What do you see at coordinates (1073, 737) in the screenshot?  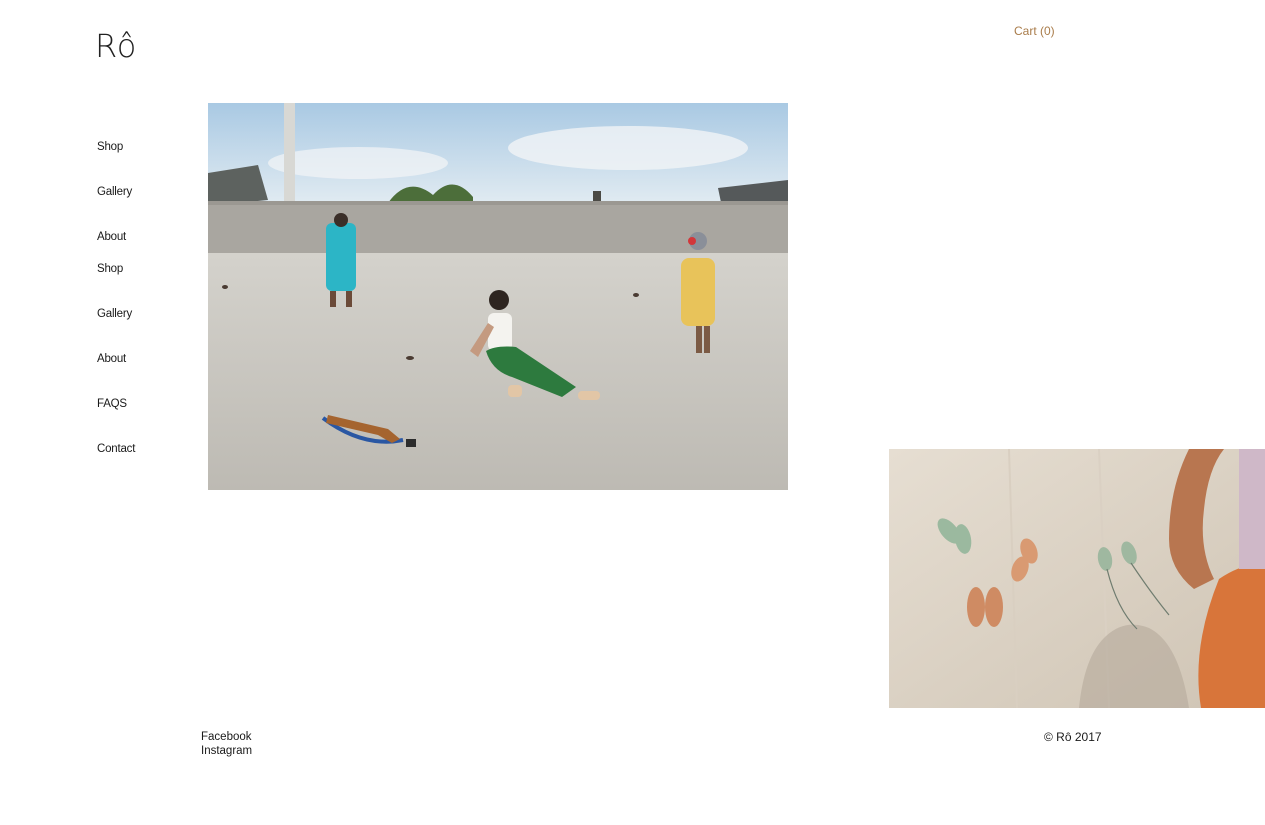 I see `copyright-text: © Rô 2017` at bounding box center [1073, 737].